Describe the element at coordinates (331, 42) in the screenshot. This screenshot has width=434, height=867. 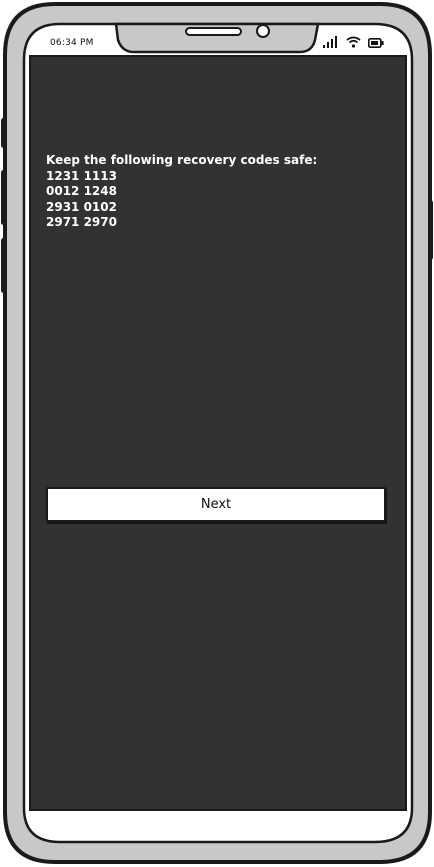
I see `signal-icon` at that location.